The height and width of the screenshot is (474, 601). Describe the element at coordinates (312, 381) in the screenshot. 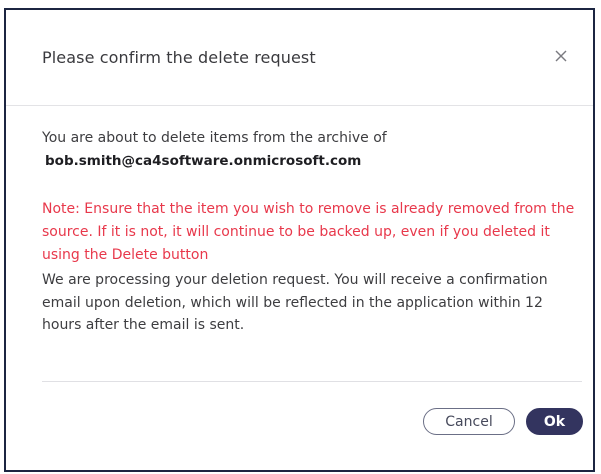

I see `footer-divider` at that location.